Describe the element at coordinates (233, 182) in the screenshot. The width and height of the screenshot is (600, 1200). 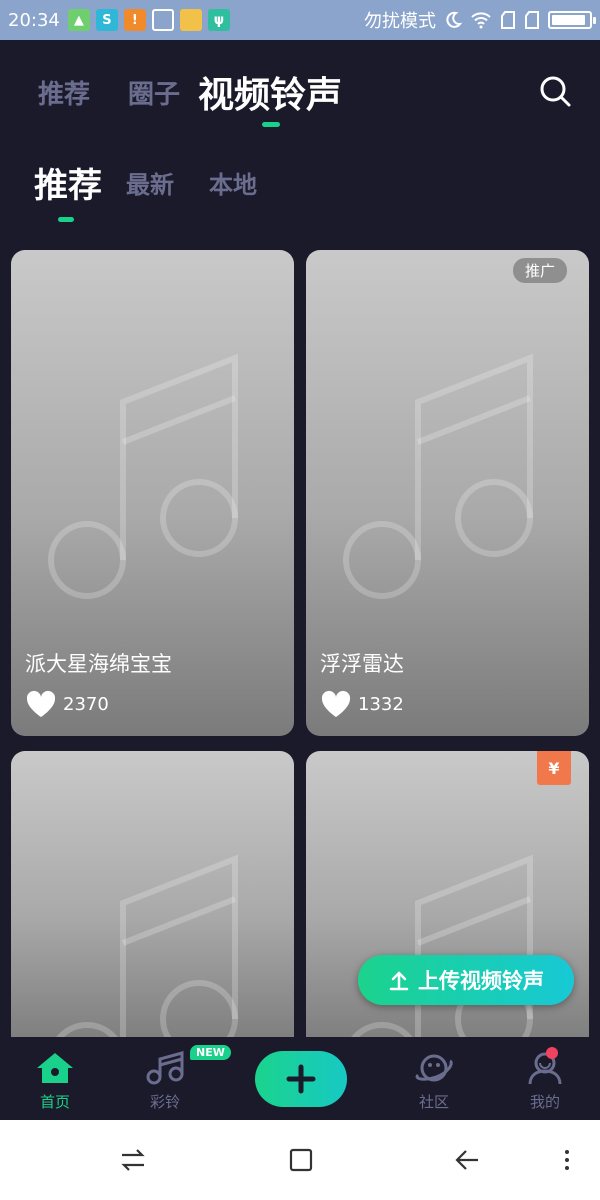
I see `subtab-local: 本地` at that location.